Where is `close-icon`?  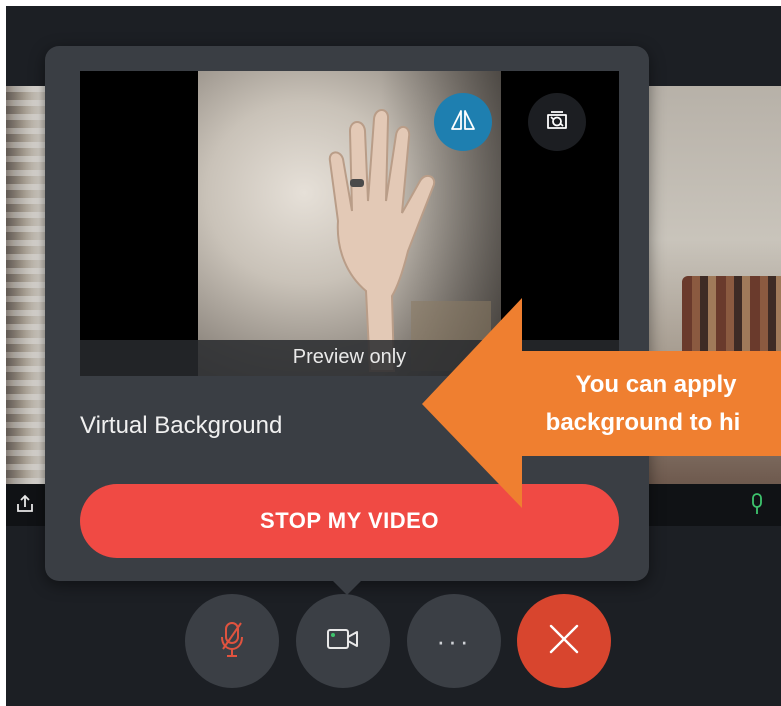 close-icon is located at coordinates (564, 641).